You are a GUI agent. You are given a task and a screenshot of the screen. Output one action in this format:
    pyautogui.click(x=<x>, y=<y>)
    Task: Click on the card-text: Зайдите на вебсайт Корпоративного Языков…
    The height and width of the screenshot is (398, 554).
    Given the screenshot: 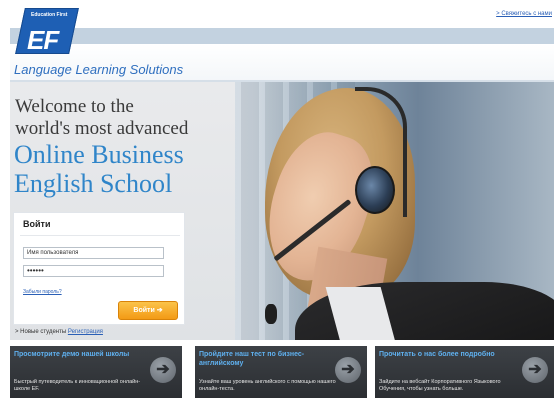 What is the action you would take?
    pyautogui.click(x=440, y=385)
    